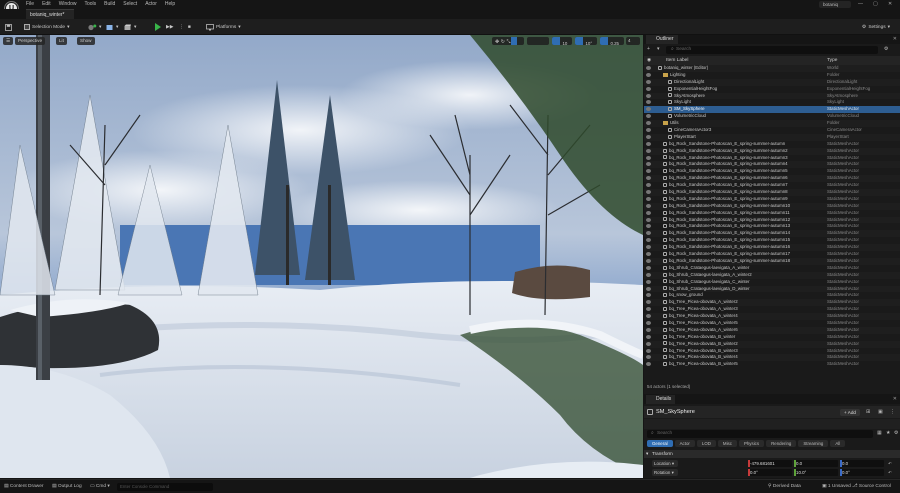  I want to click on save-icon, so click(8, 27).